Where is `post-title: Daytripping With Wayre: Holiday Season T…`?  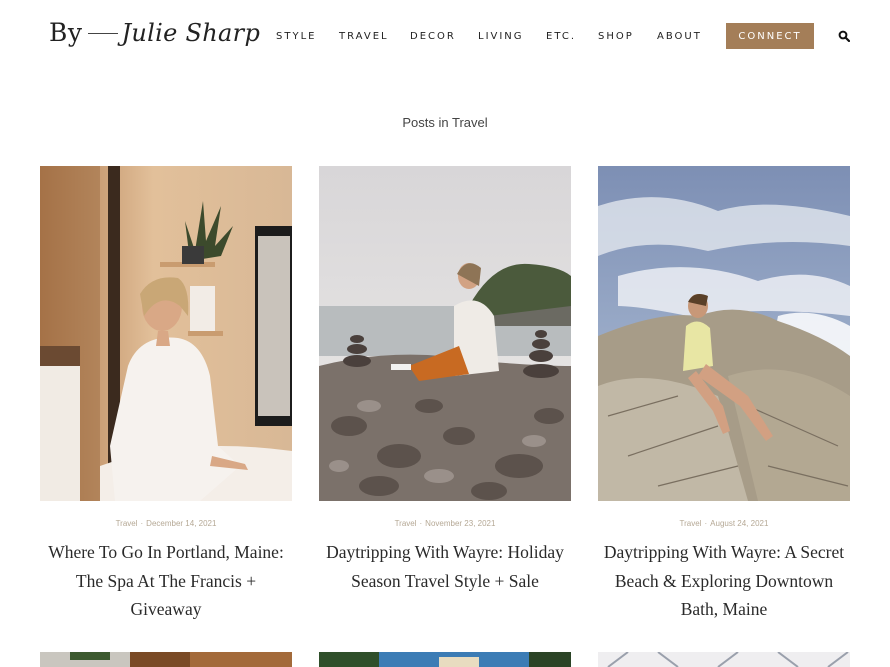 post-title: Daytripping With Wayre: Holiday Season T… is located at coordinates (445, 566).